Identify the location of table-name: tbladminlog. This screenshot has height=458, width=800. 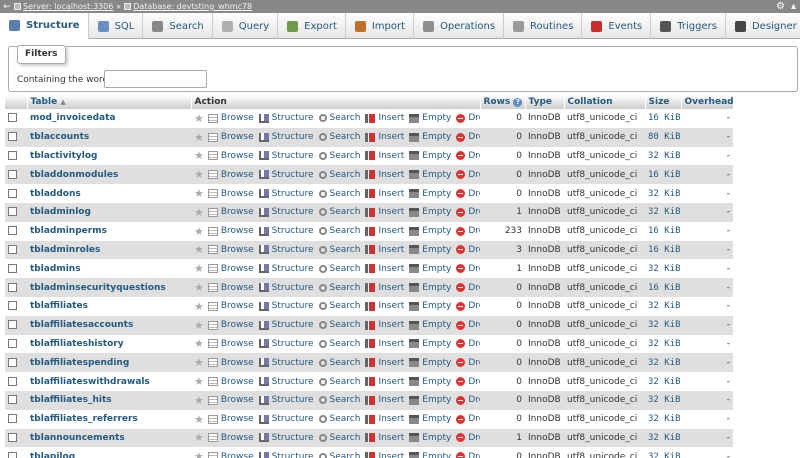
(109, 212).